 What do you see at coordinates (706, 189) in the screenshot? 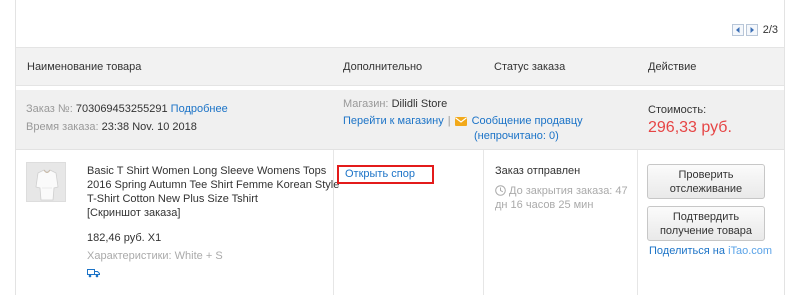
I see `check-tracking-label-2: отслеживание` at bounding box center [706, 189].